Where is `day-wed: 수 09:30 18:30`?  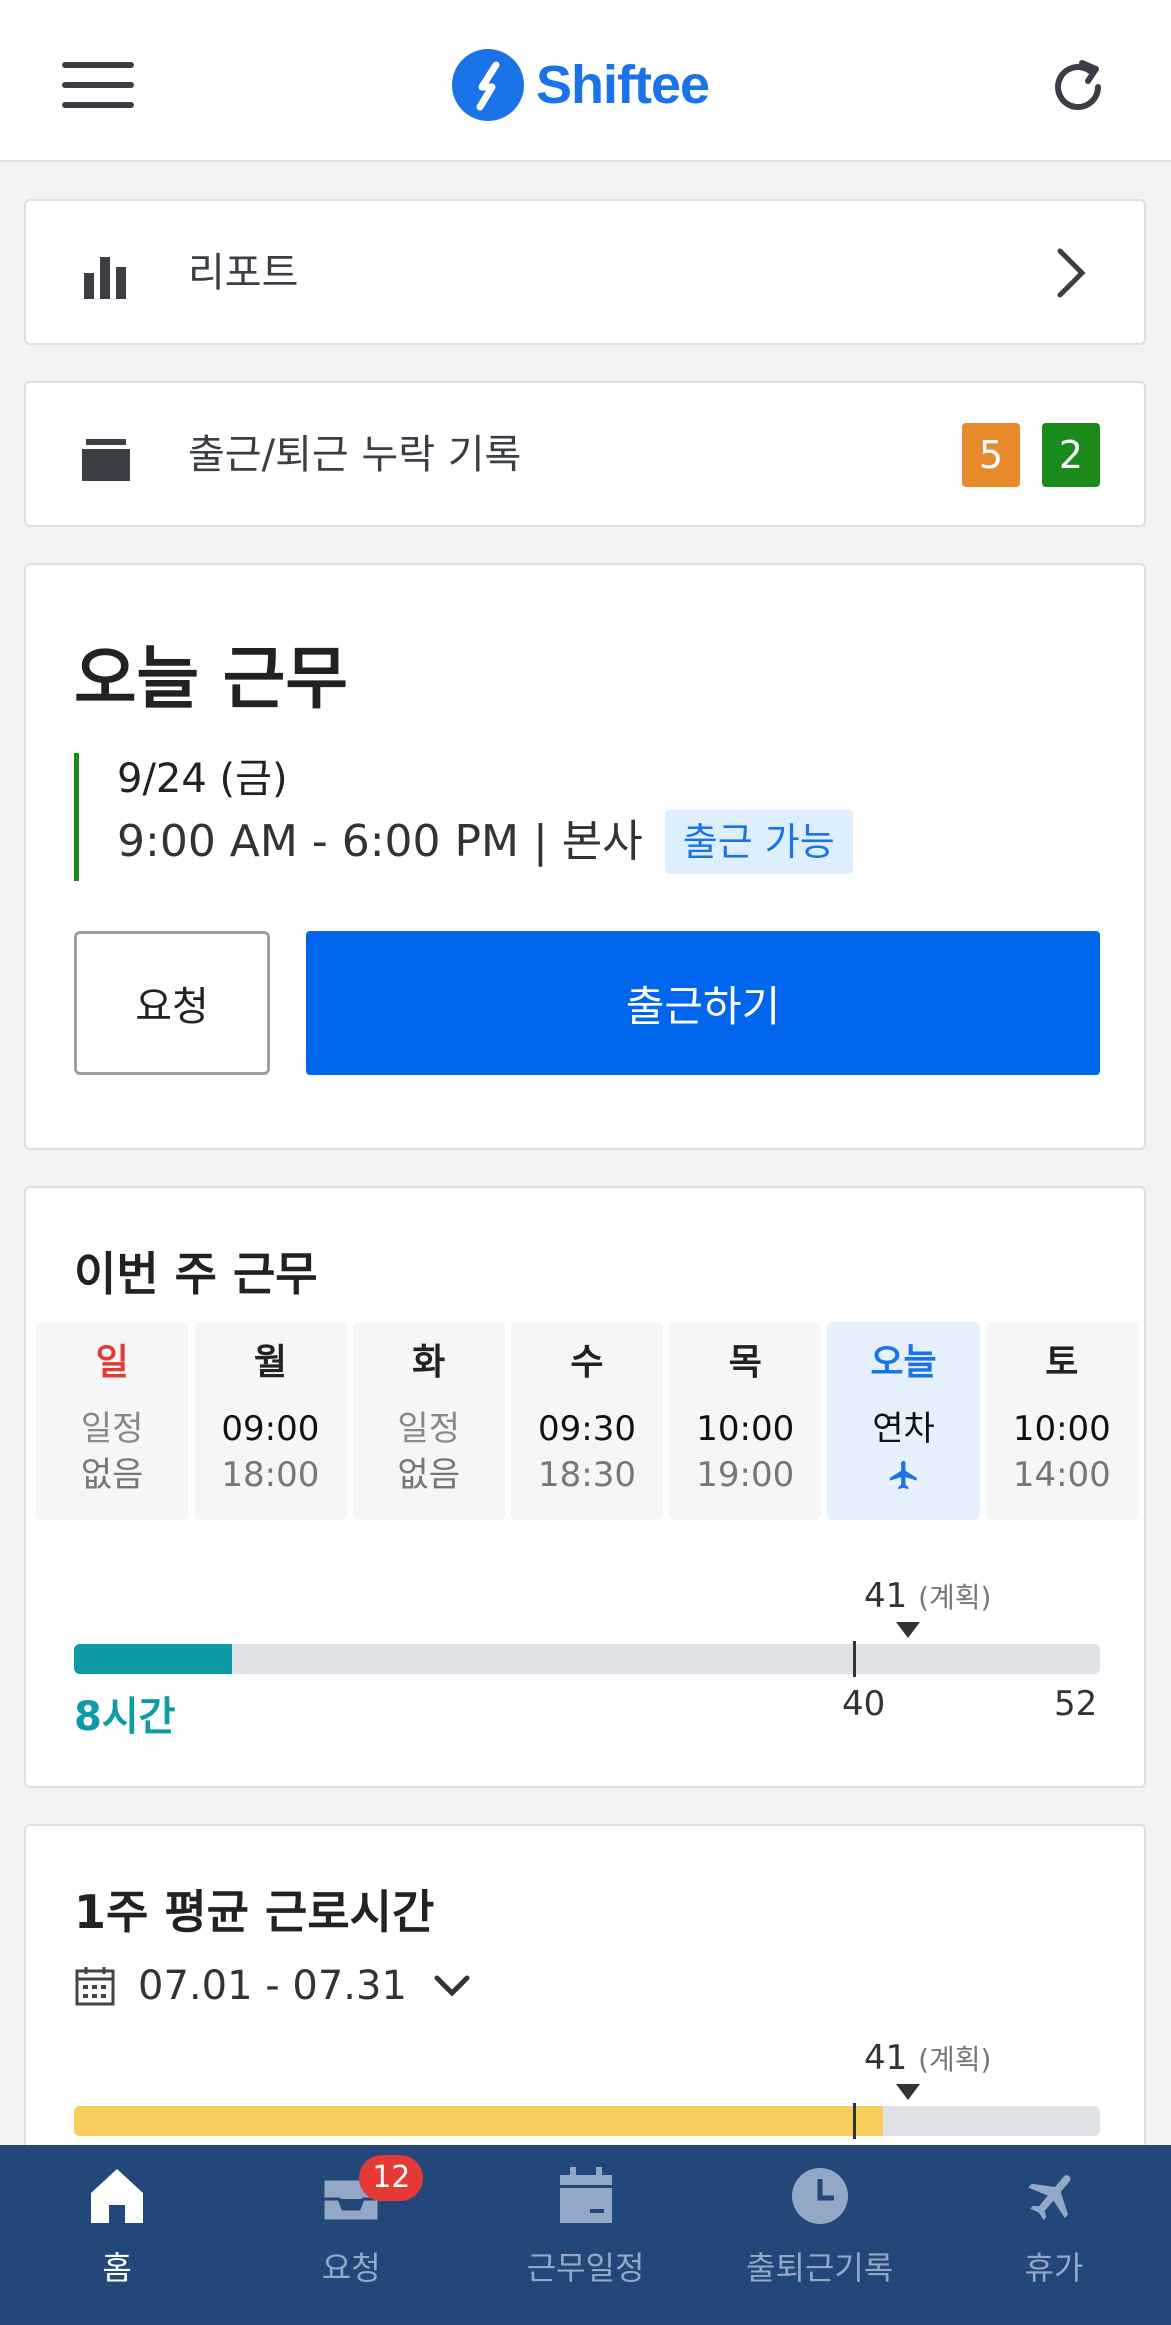 day-wed: 수 09:30 18:30 is located at coordinates (587, 1421).